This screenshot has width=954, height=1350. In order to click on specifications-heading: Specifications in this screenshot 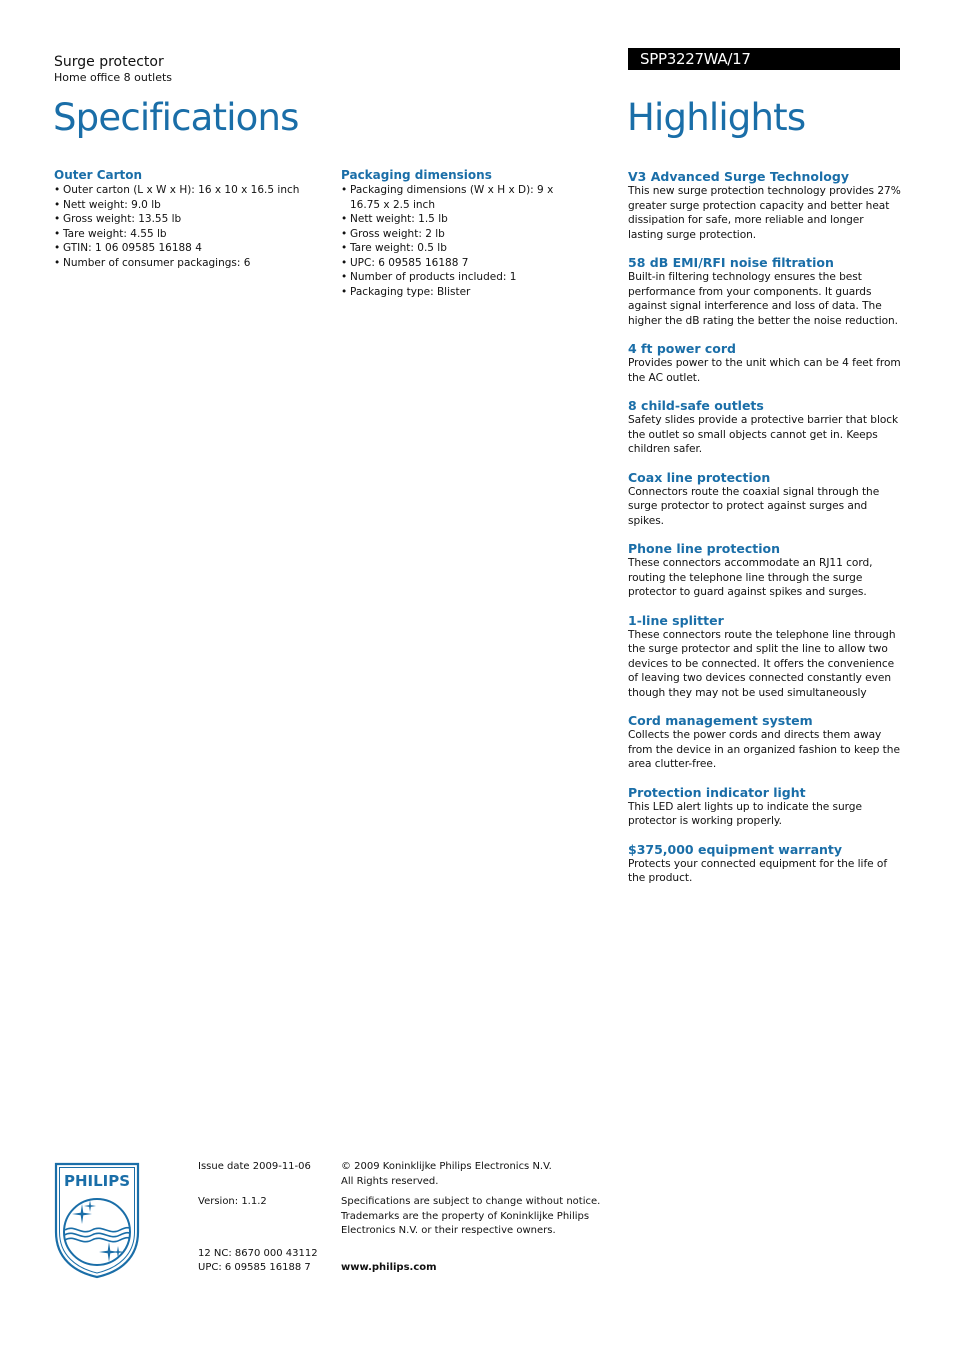, I will do `click(176, 117)`.